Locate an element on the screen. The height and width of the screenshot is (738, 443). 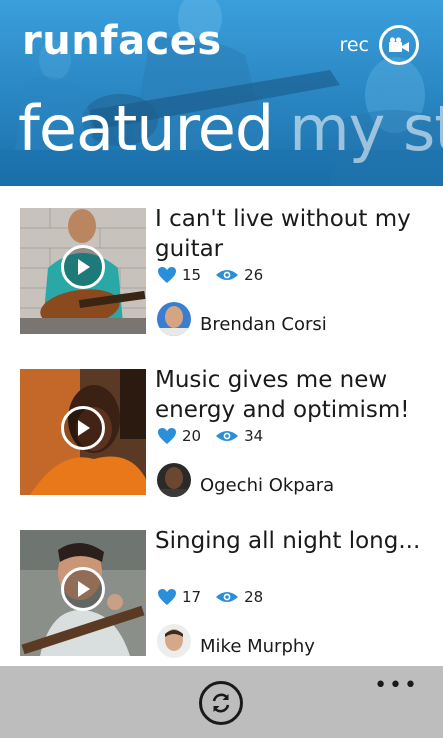
views: 34 is located at coordinates (239, 436).